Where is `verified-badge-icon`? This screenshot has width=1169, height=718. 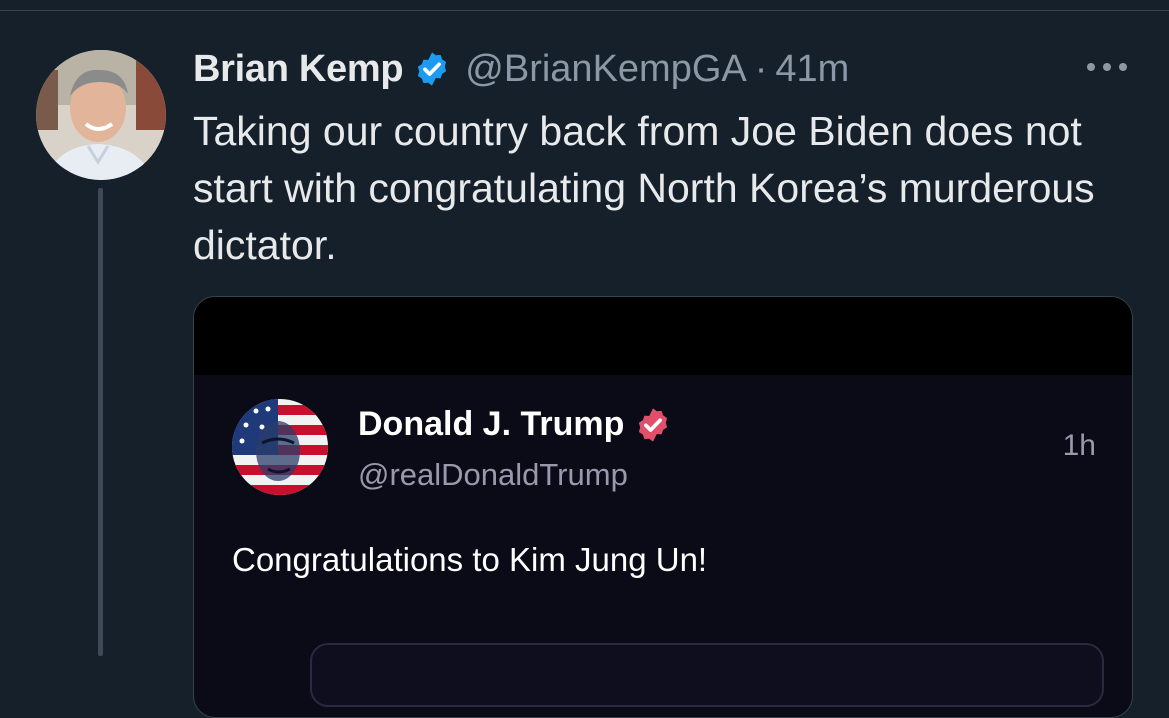
verified-badge-icon is located at coordinates (432, 69).